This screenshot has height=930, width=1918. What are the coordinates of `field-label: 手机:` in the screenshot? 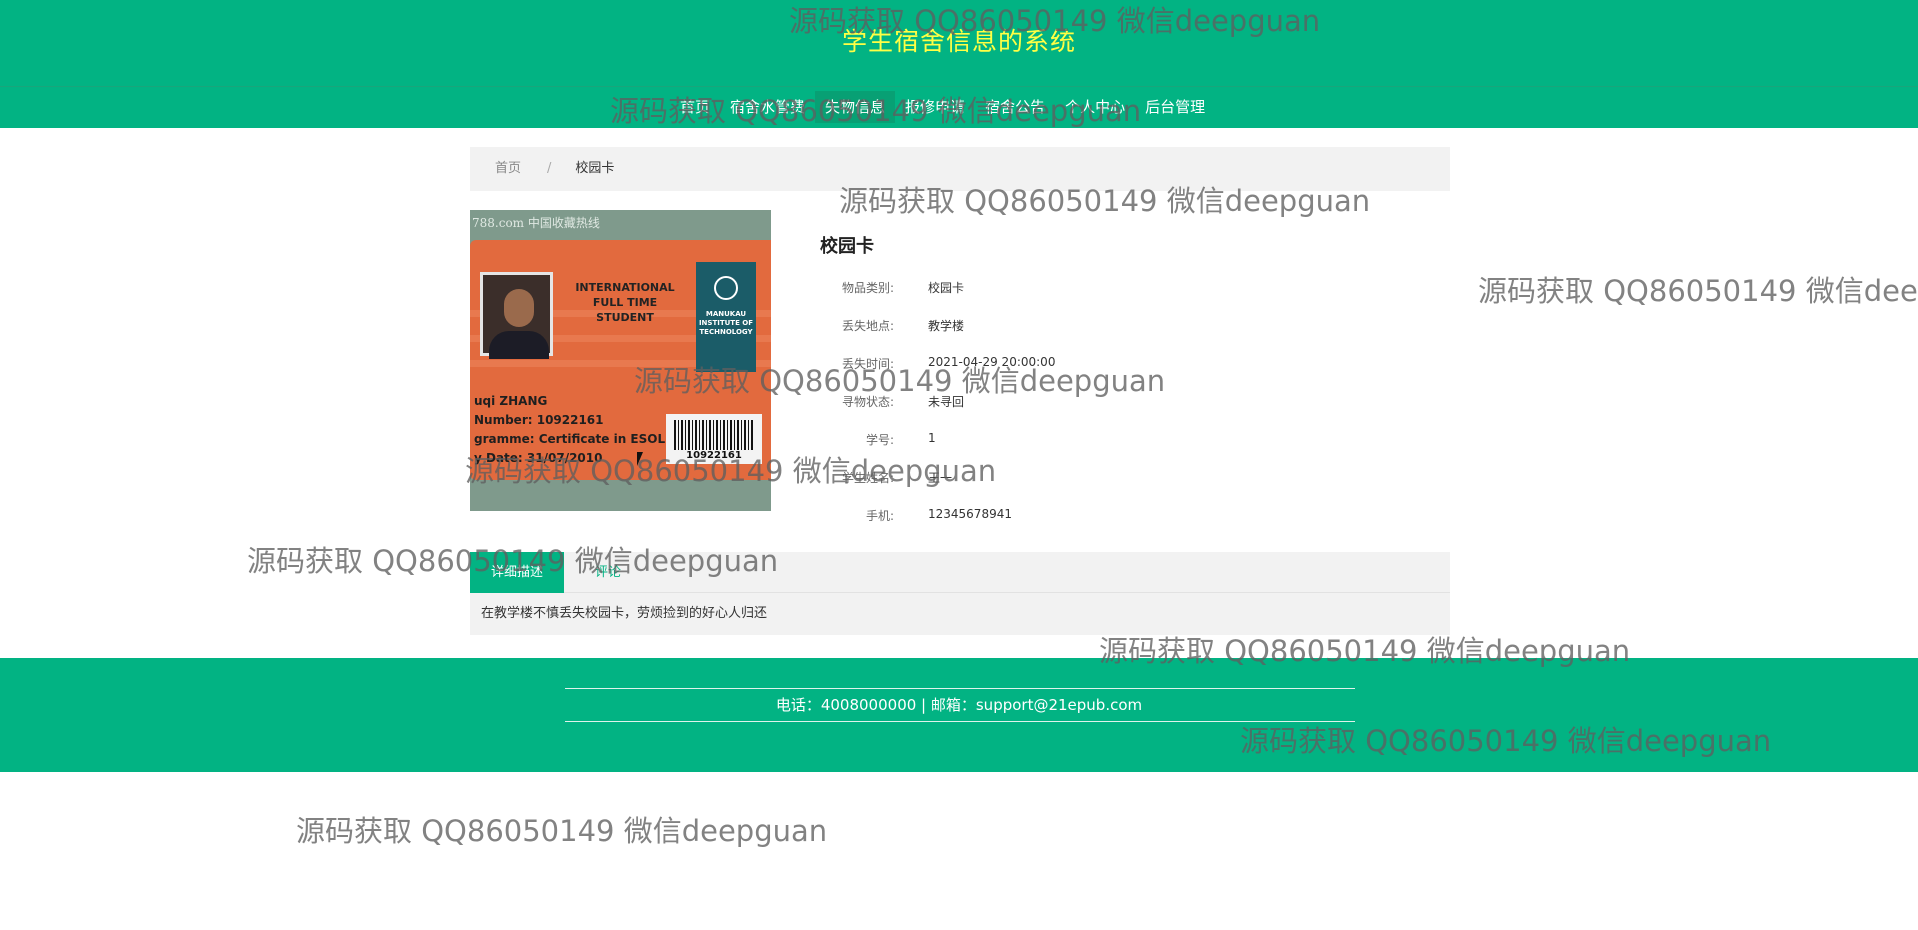 It's located at (879, 516).